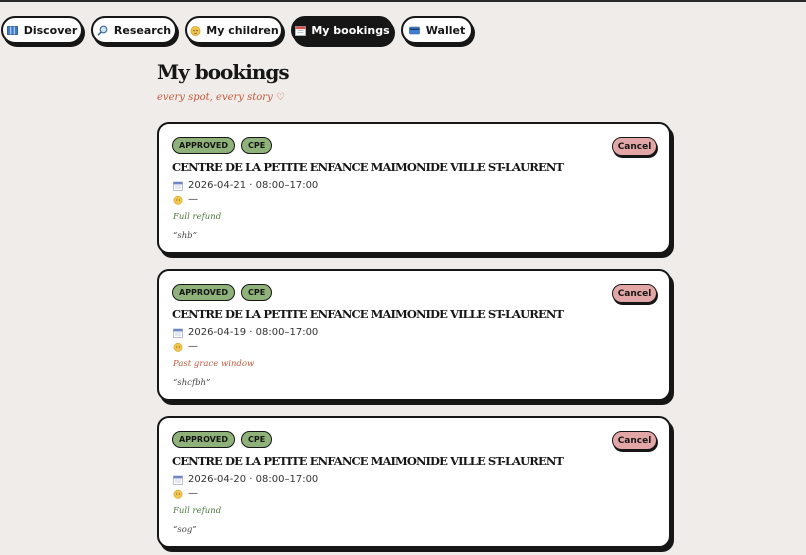 The width and height of the screenshot is (806, 555). I want to click on nav-wallet: Wallet, so click(437, 30).